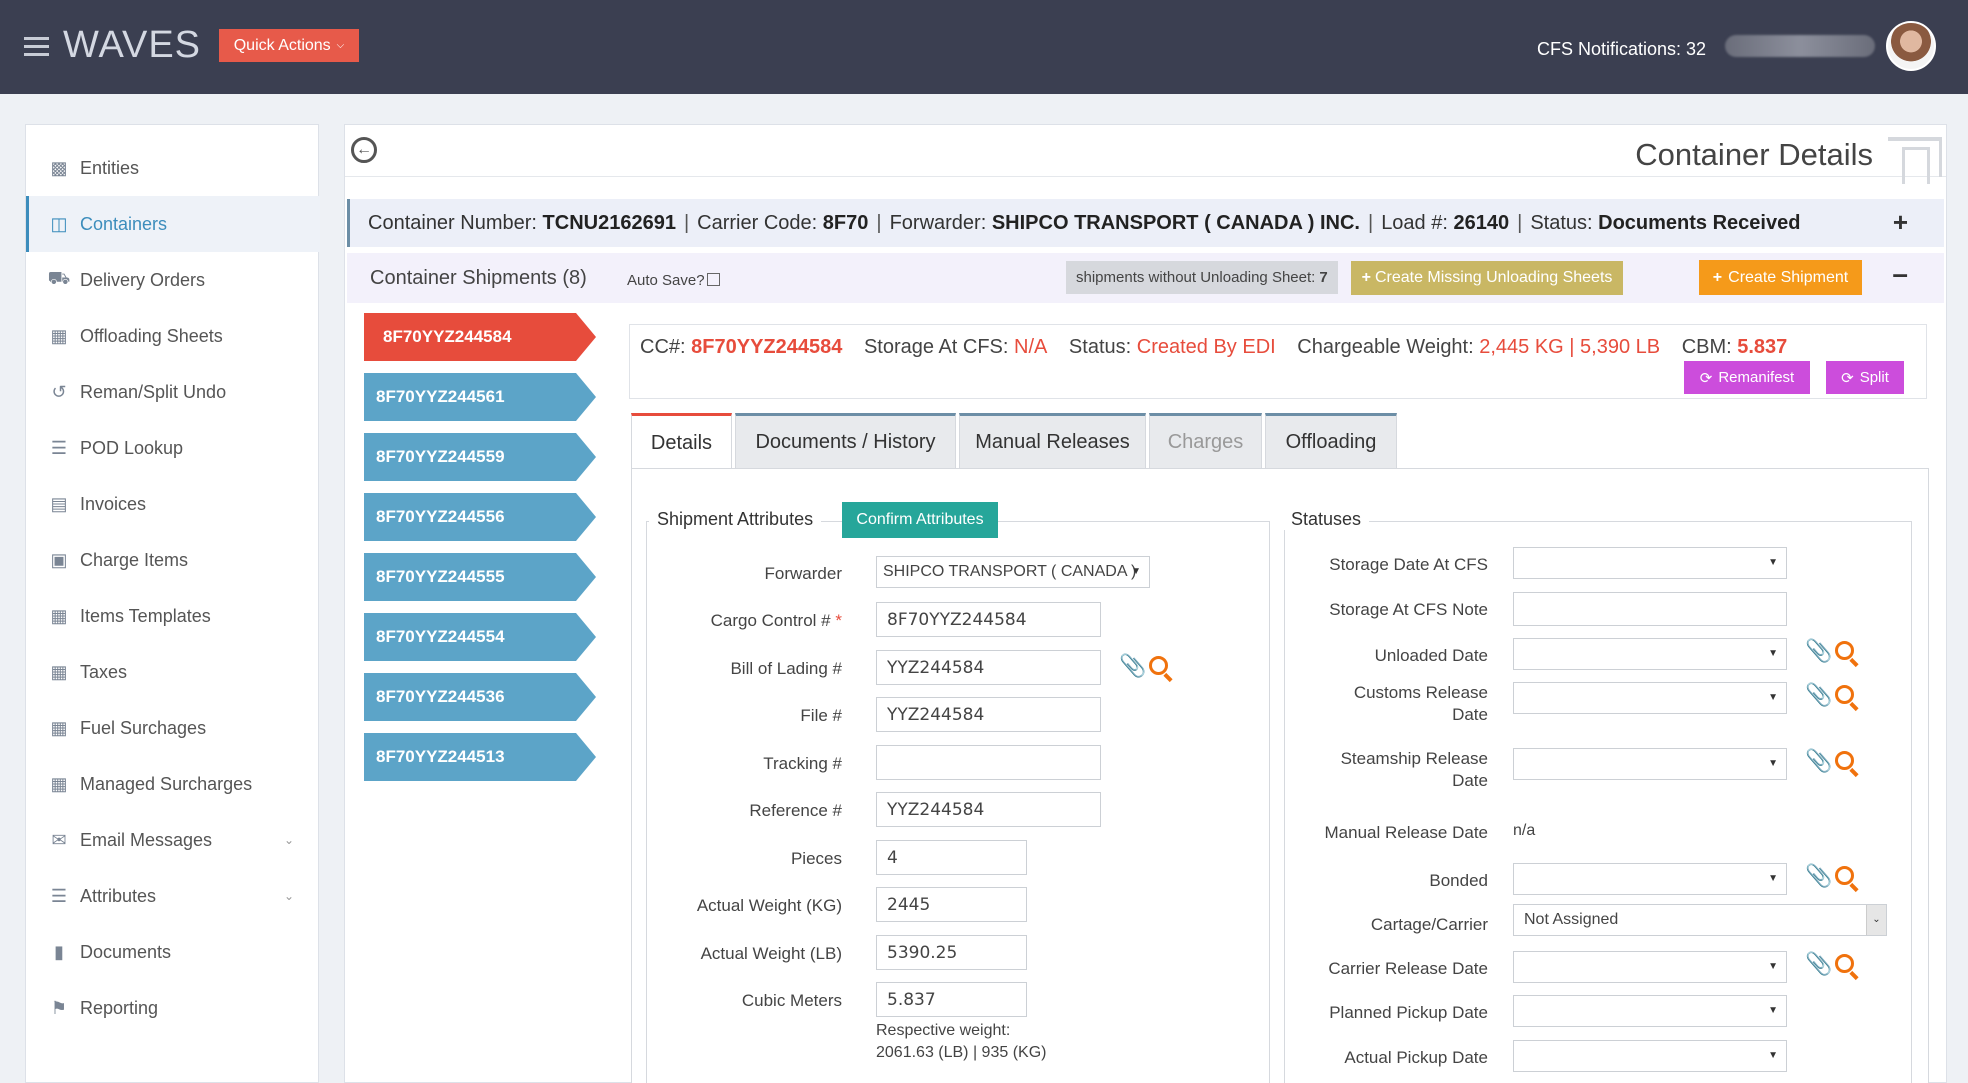 This screenshot has height=1083, width=1968. I want to click on sidebar-item-taxes: ▦ Taxes, so click(173, 672).